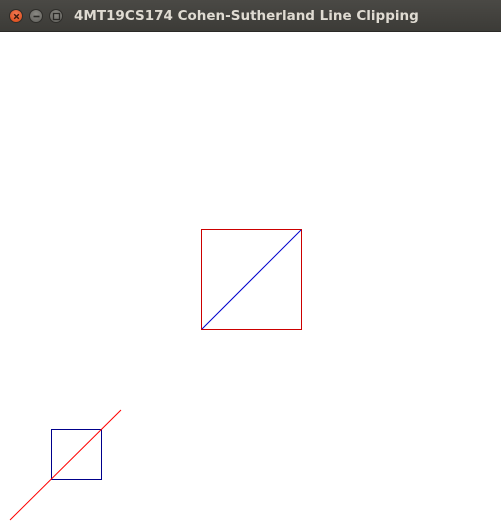  I want to click on close-icon, so click(16, 16).